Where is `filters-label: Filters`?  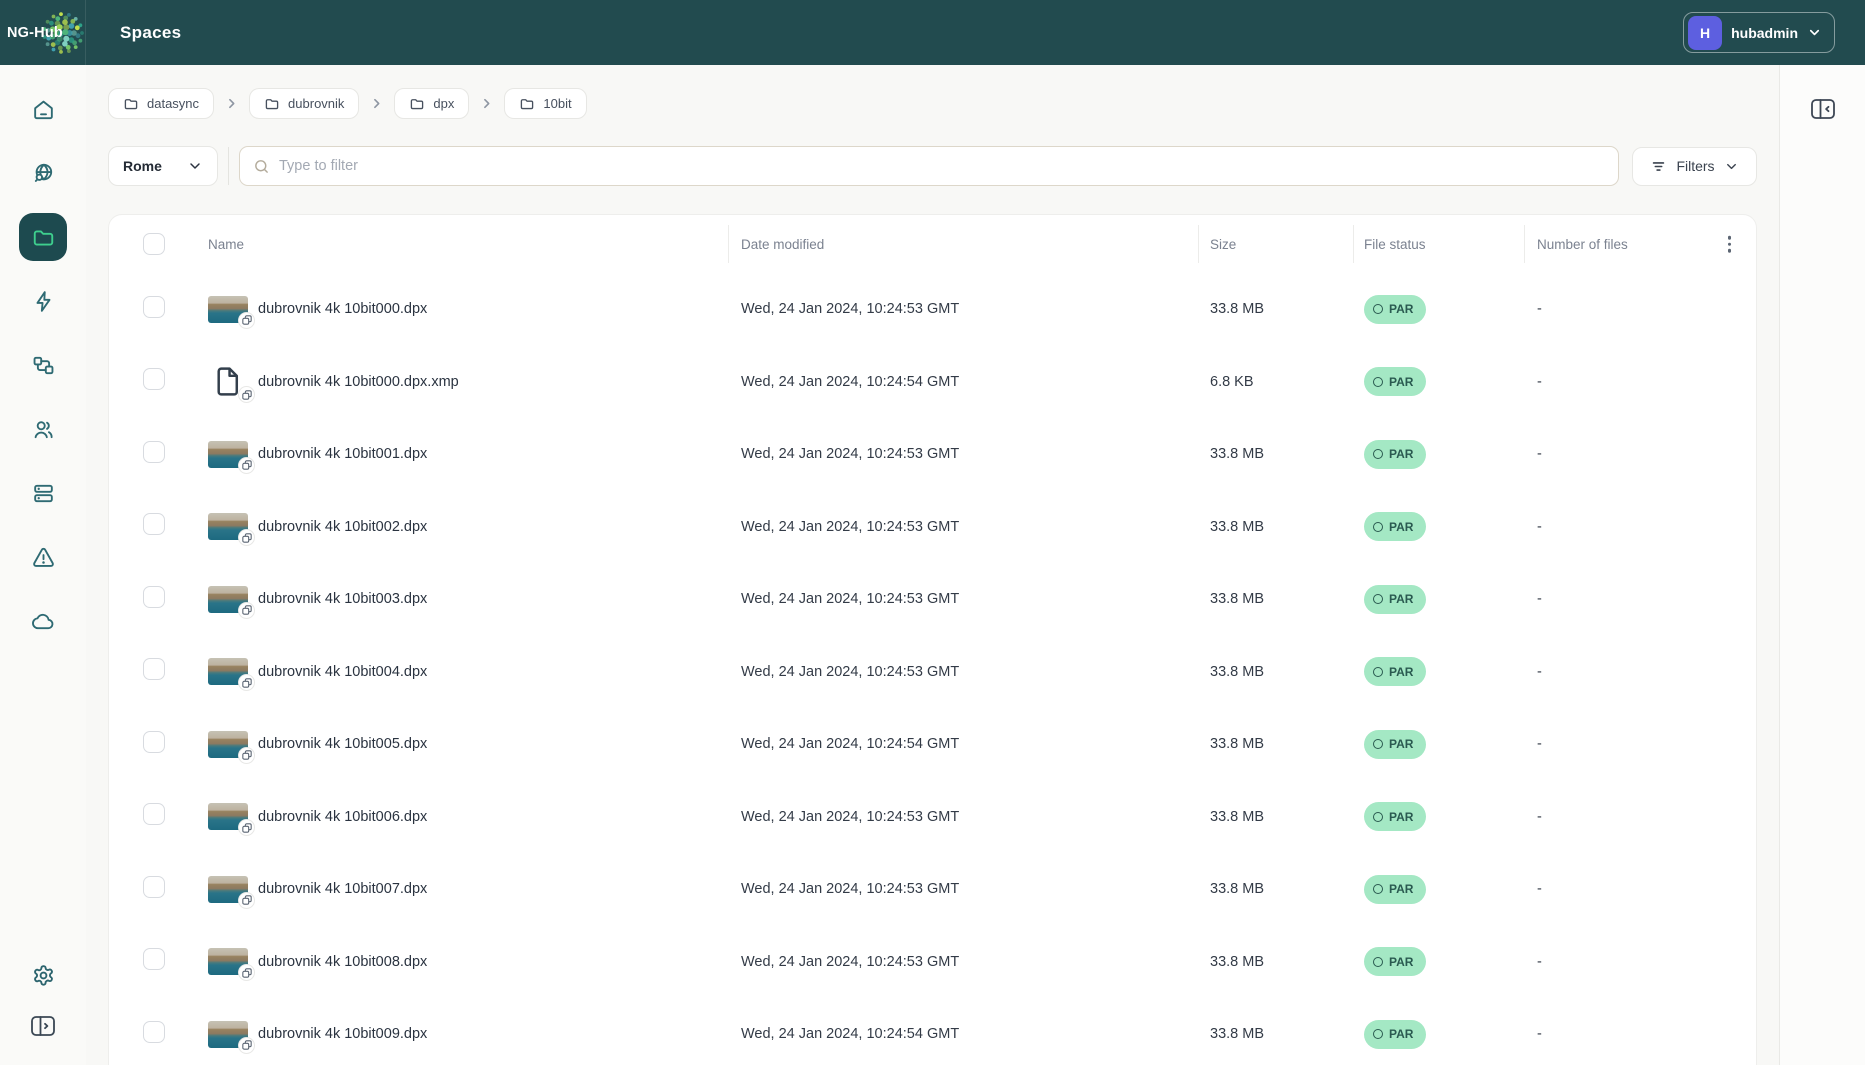 filters-label: Filters is located at coordinates (1695, 166).